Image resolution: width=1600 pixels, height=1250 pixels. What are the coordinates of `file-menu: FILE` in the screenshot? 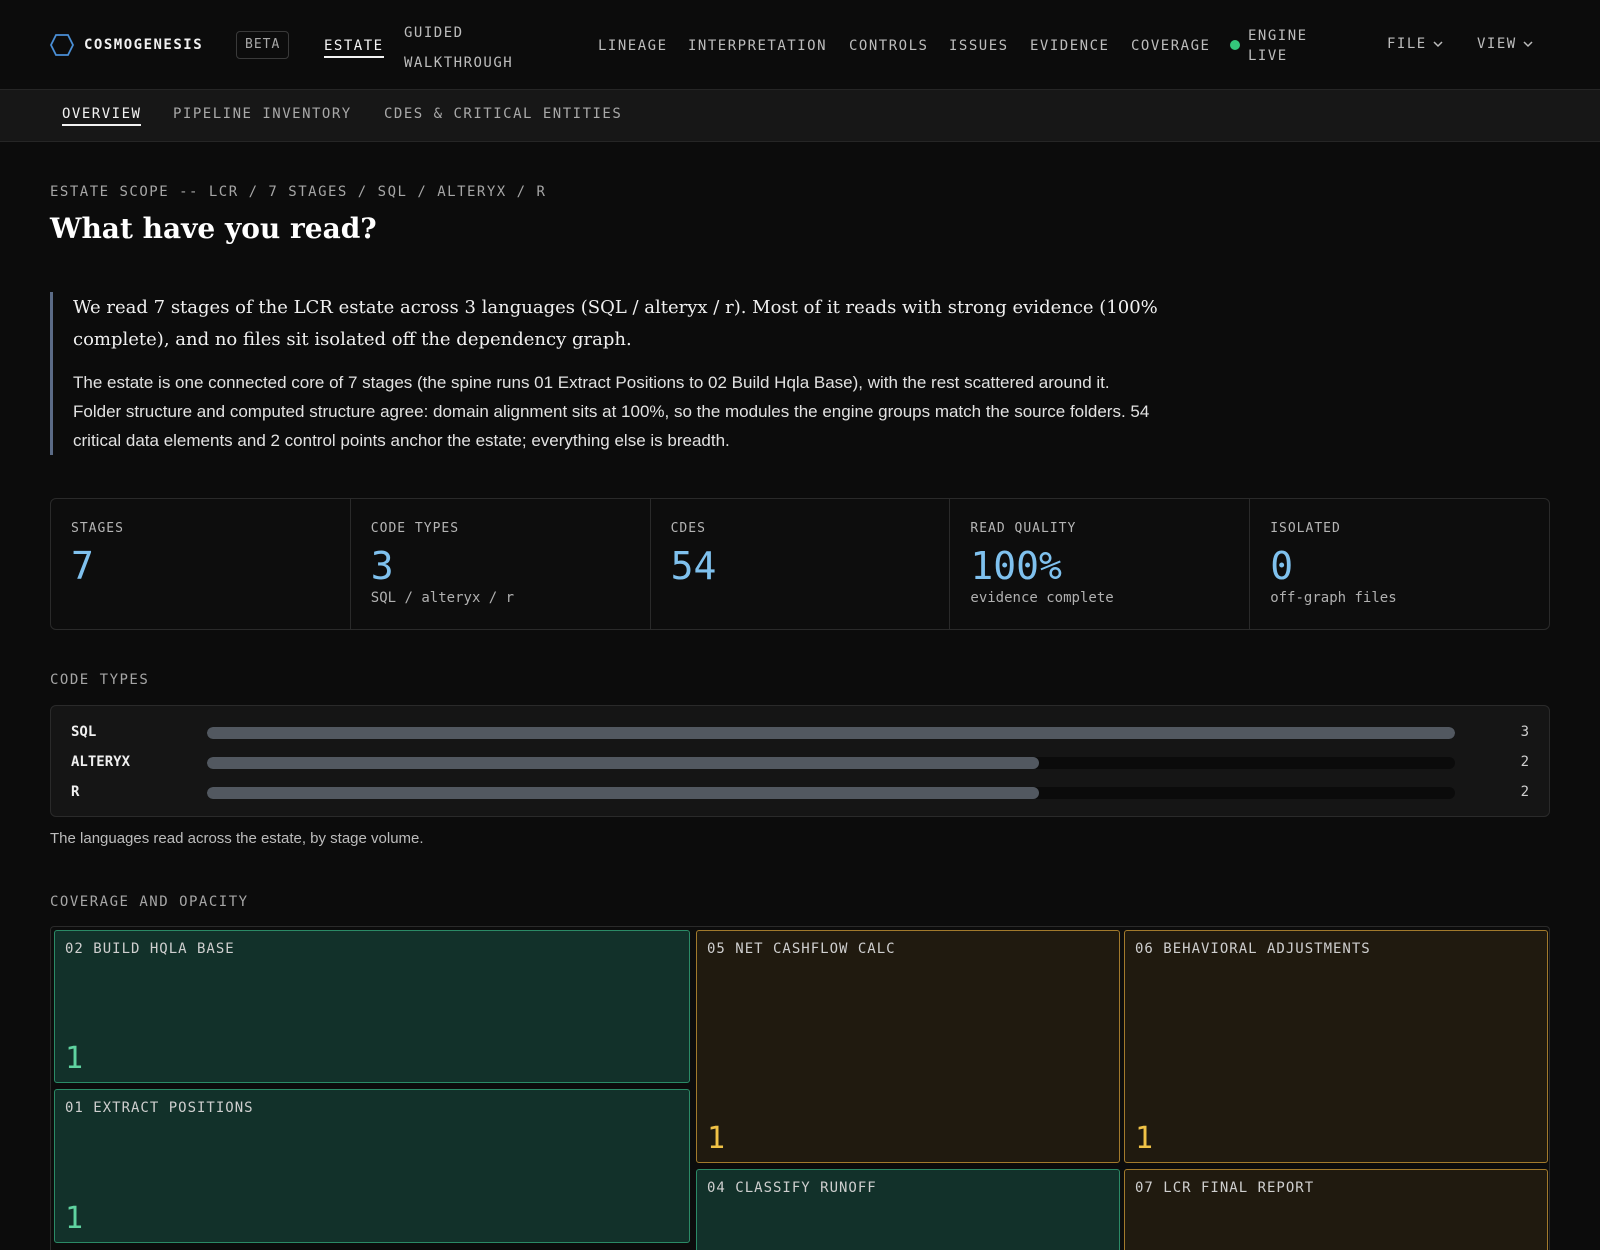 It's located at (1415, 44).